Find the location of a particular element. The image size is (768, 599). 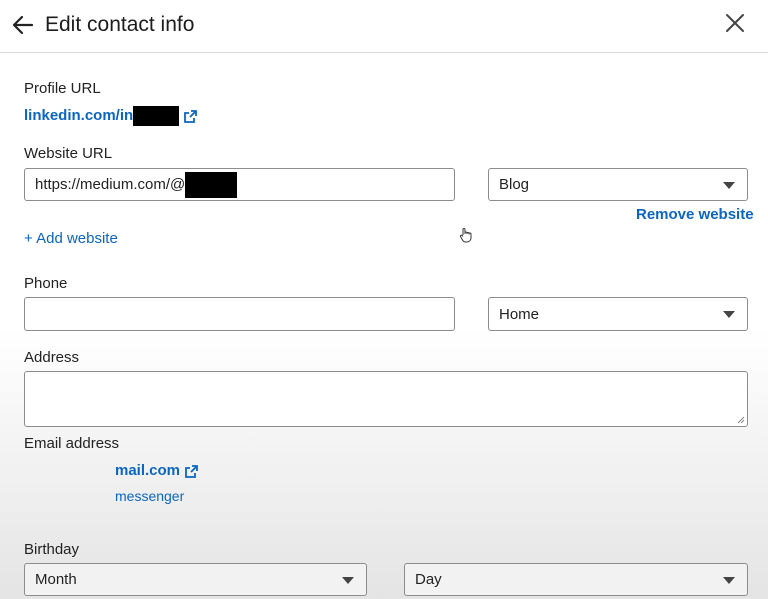

phone-input is located at coordinates (239, 314).